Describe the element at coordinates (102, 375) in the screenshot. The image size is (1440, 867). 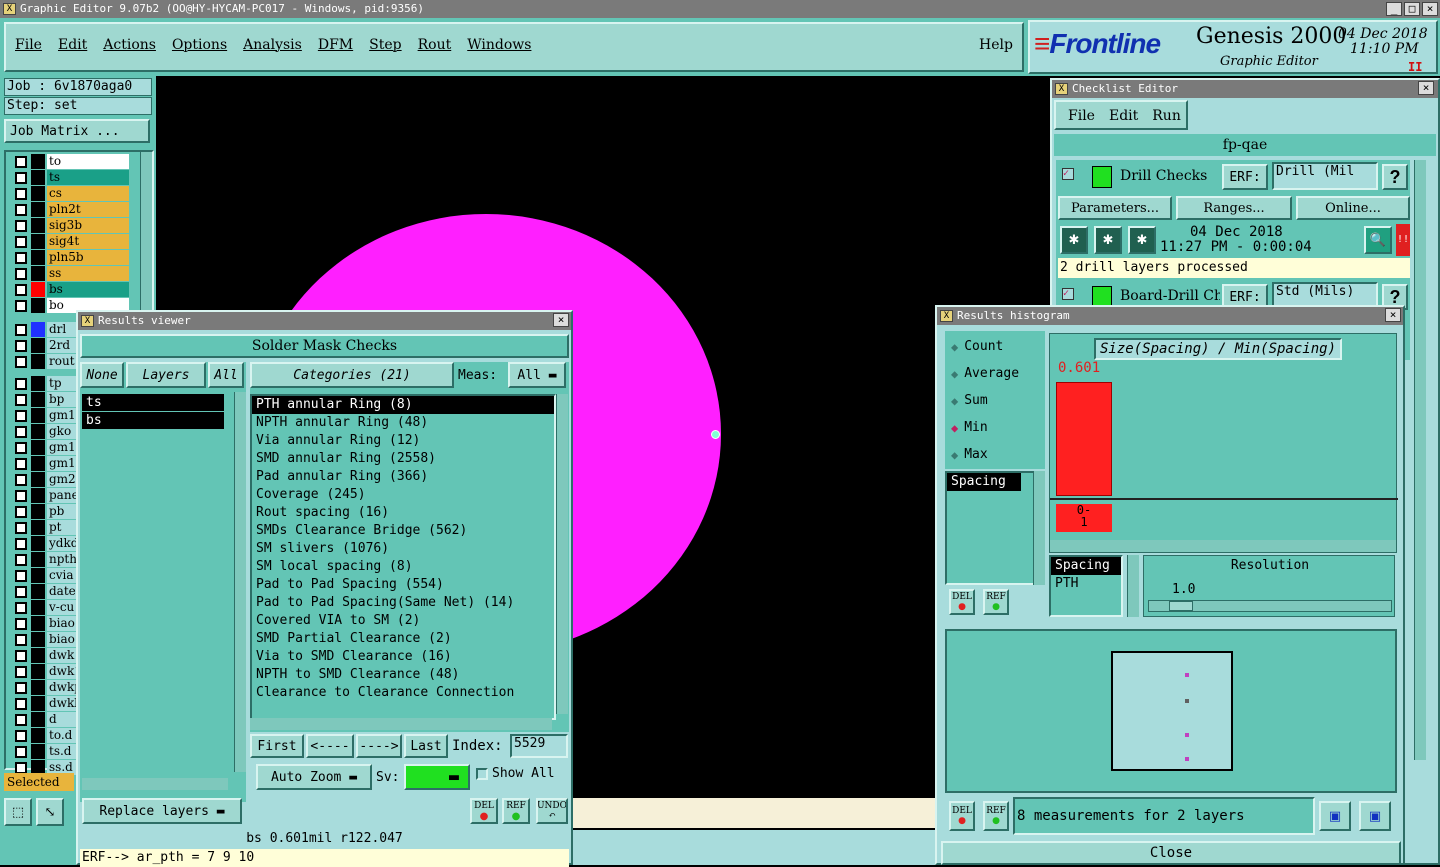
I see `none-button: None` at that location.